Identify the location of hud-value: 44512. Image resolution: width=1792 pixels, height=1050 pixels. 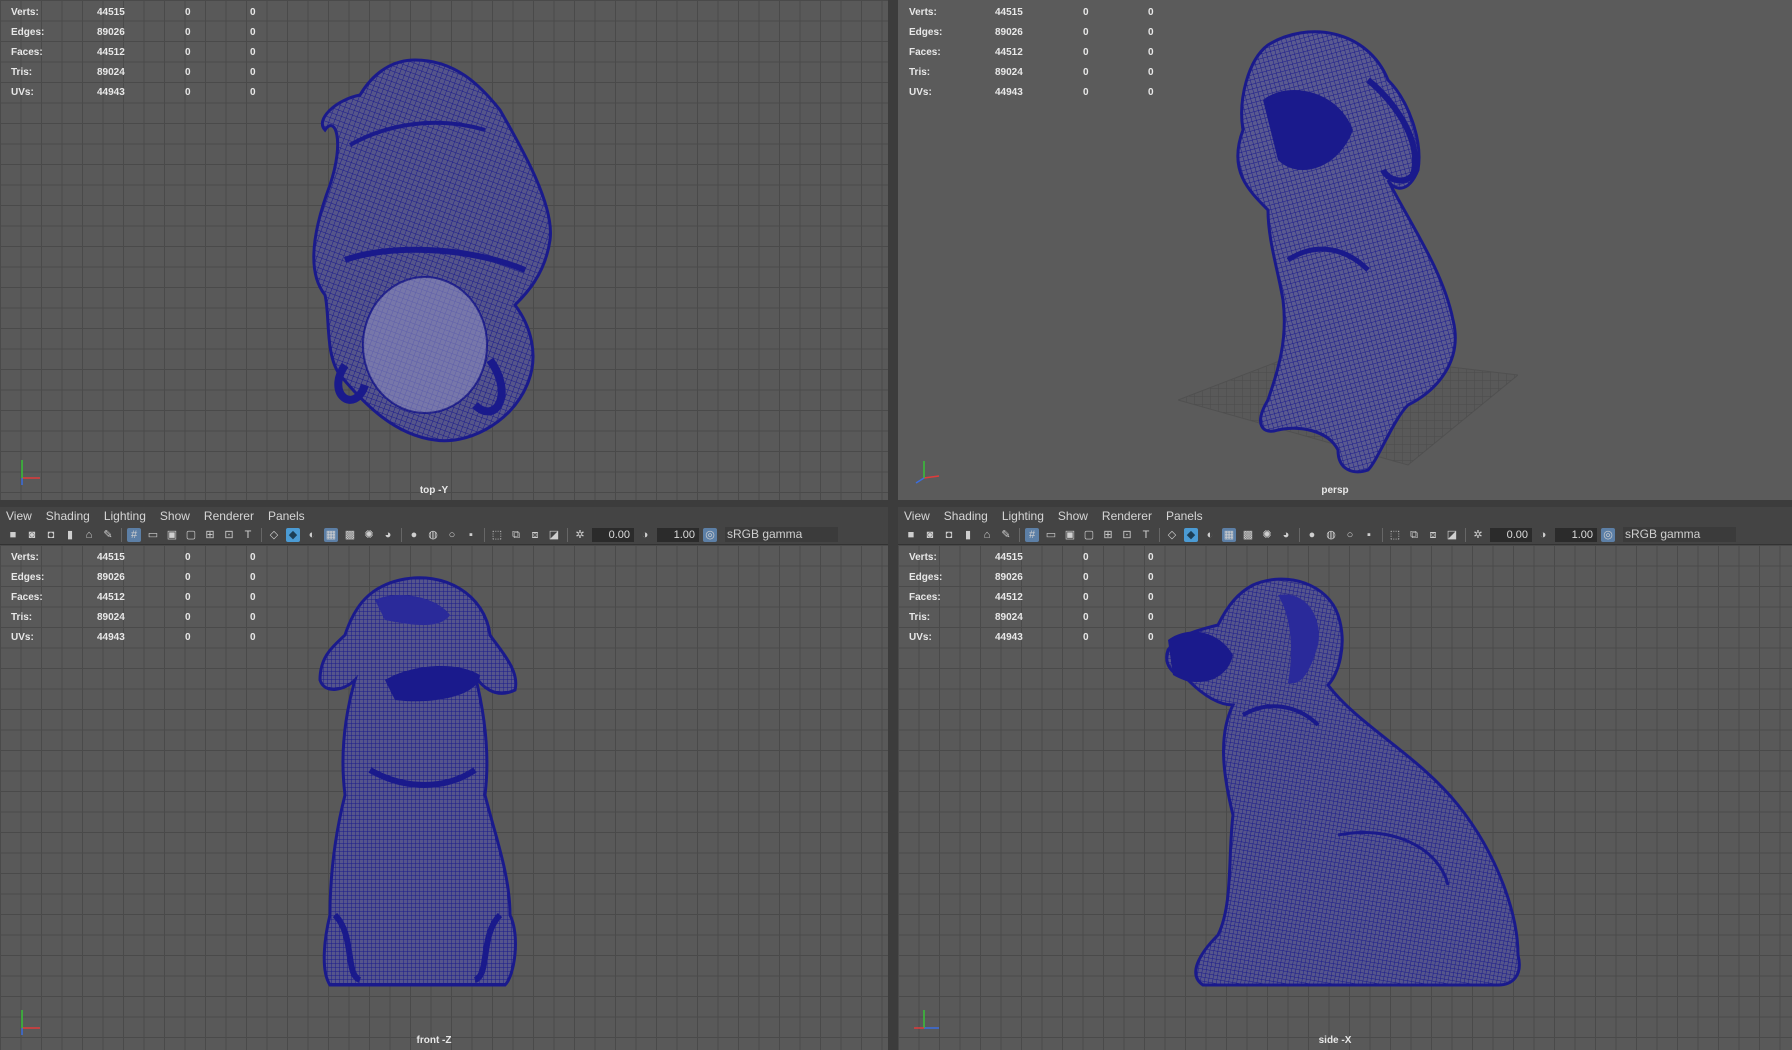
(1009, 597).